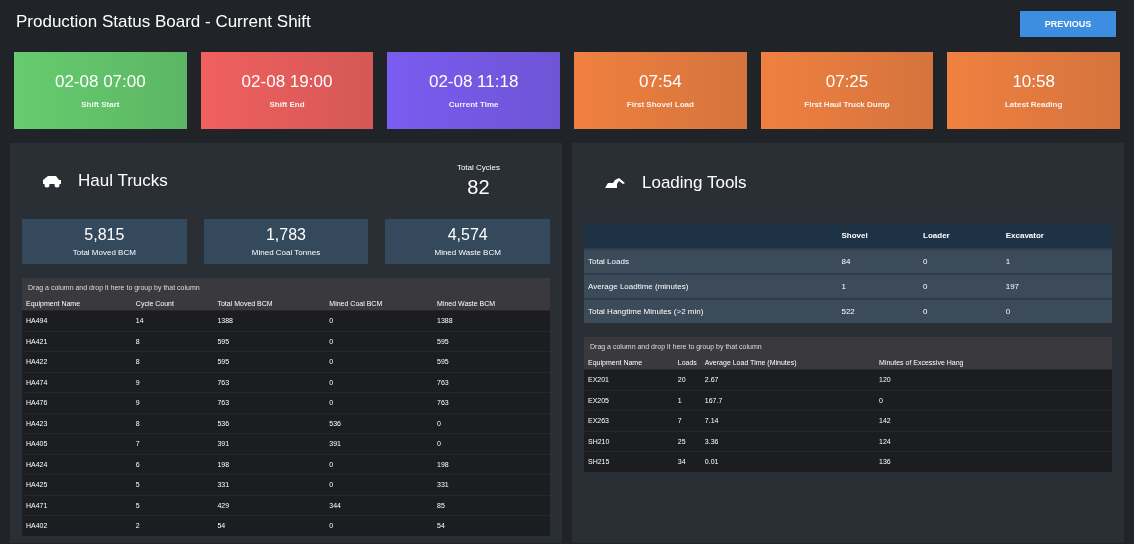 The image size is (1134, 544). Describe the element at coordinates (1056, 236) in the screenshot. I see `column-header: Excavator` at that location.